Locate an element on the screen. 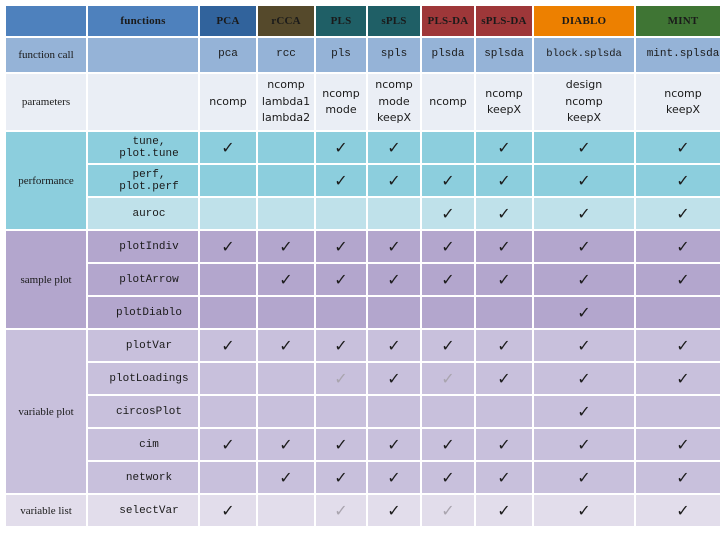  check-plotvar-pls: ✓ is located at coordinates (341, 345).